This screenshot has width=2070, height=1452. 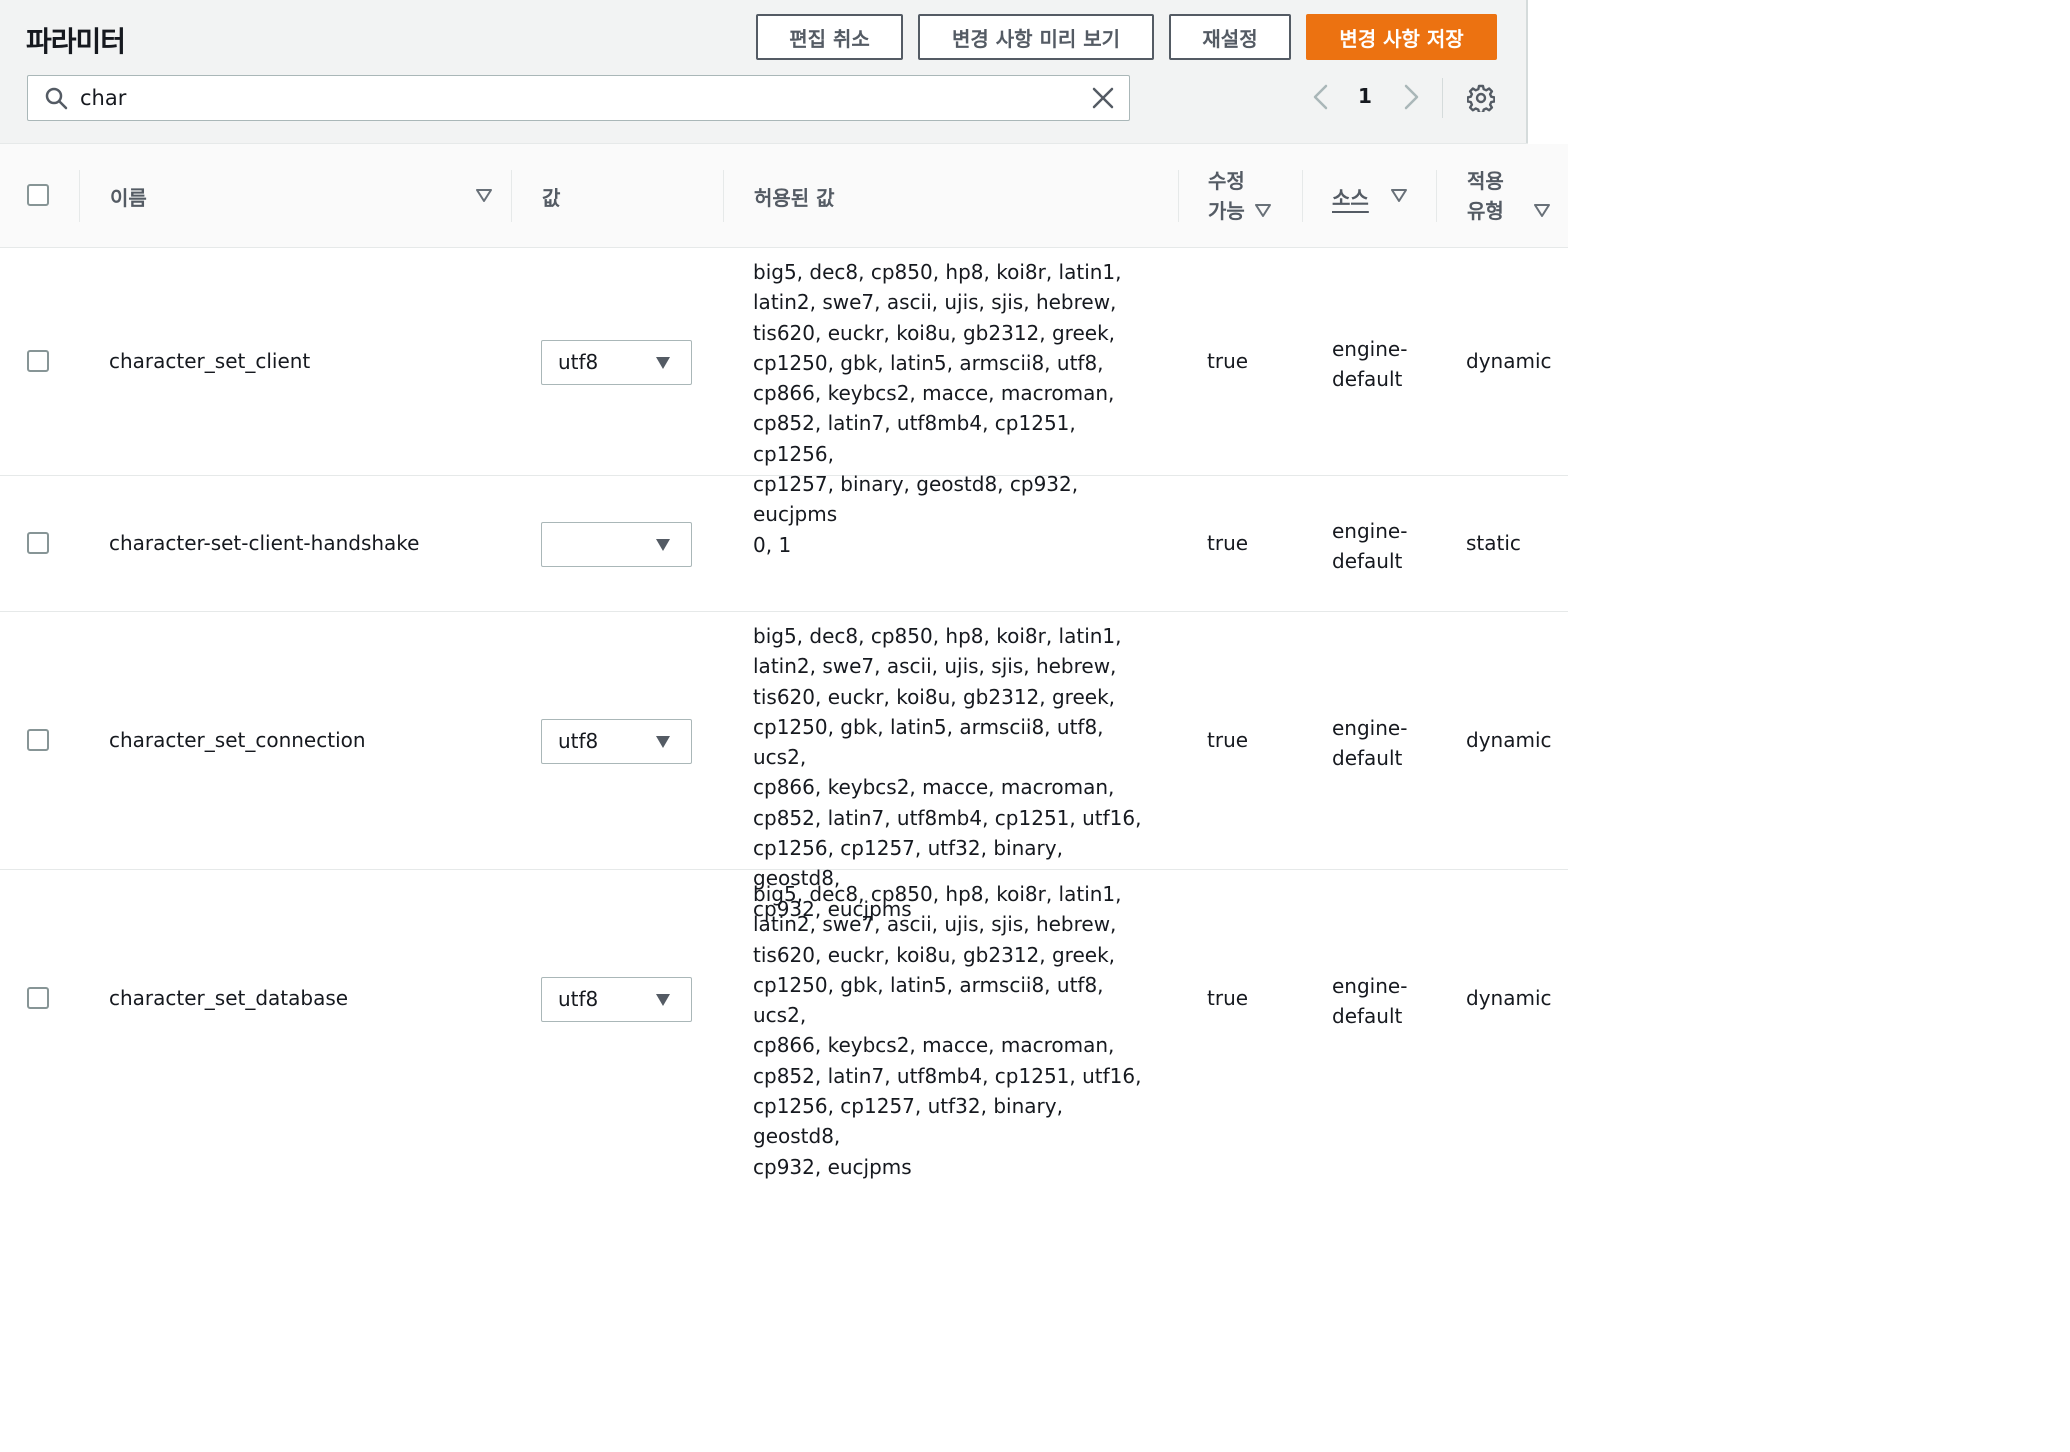 I want to click on parameter-name: character_set_client, so click(x=210, y=361).